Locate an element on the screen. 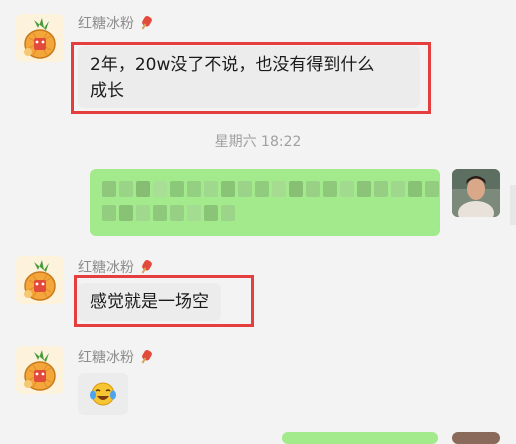 The width and height of the screenshot is (516, 444). laughing-crying-emoji-icon is located at coordinates (103, 394).